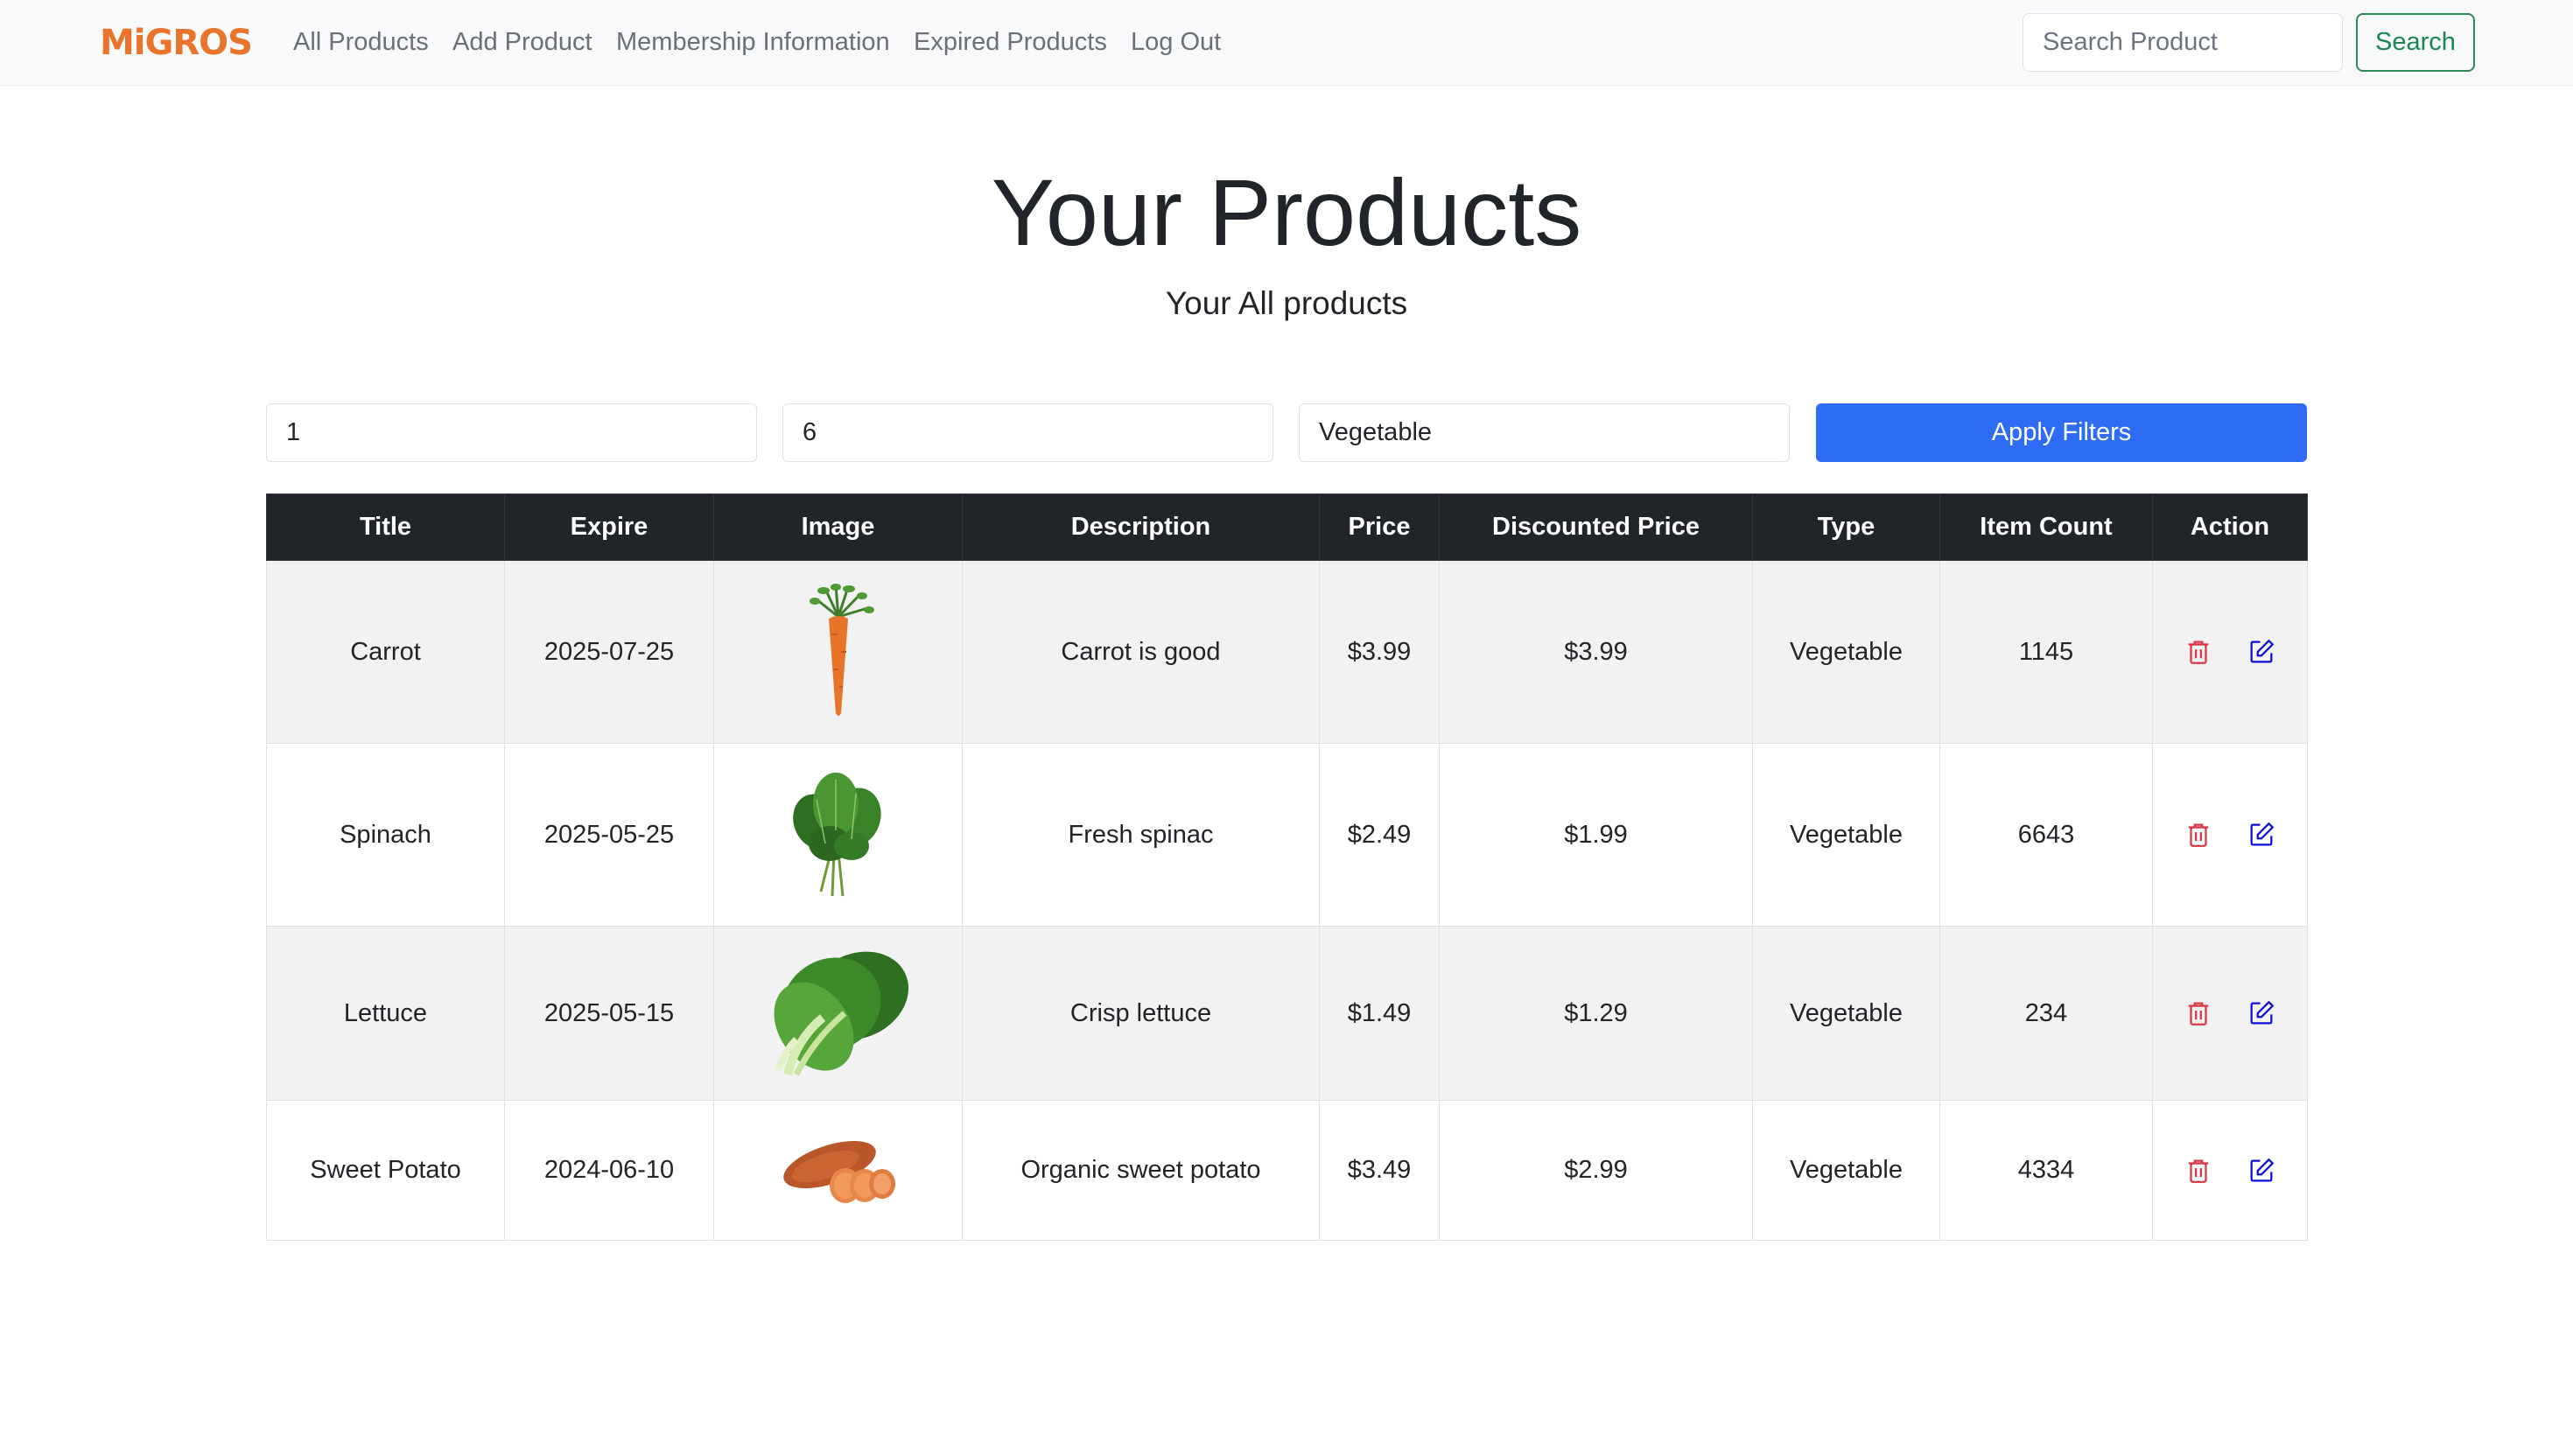  Describe the element at coordinates (838, 527) in the screenshot. I see `header-image: Image` at that location.